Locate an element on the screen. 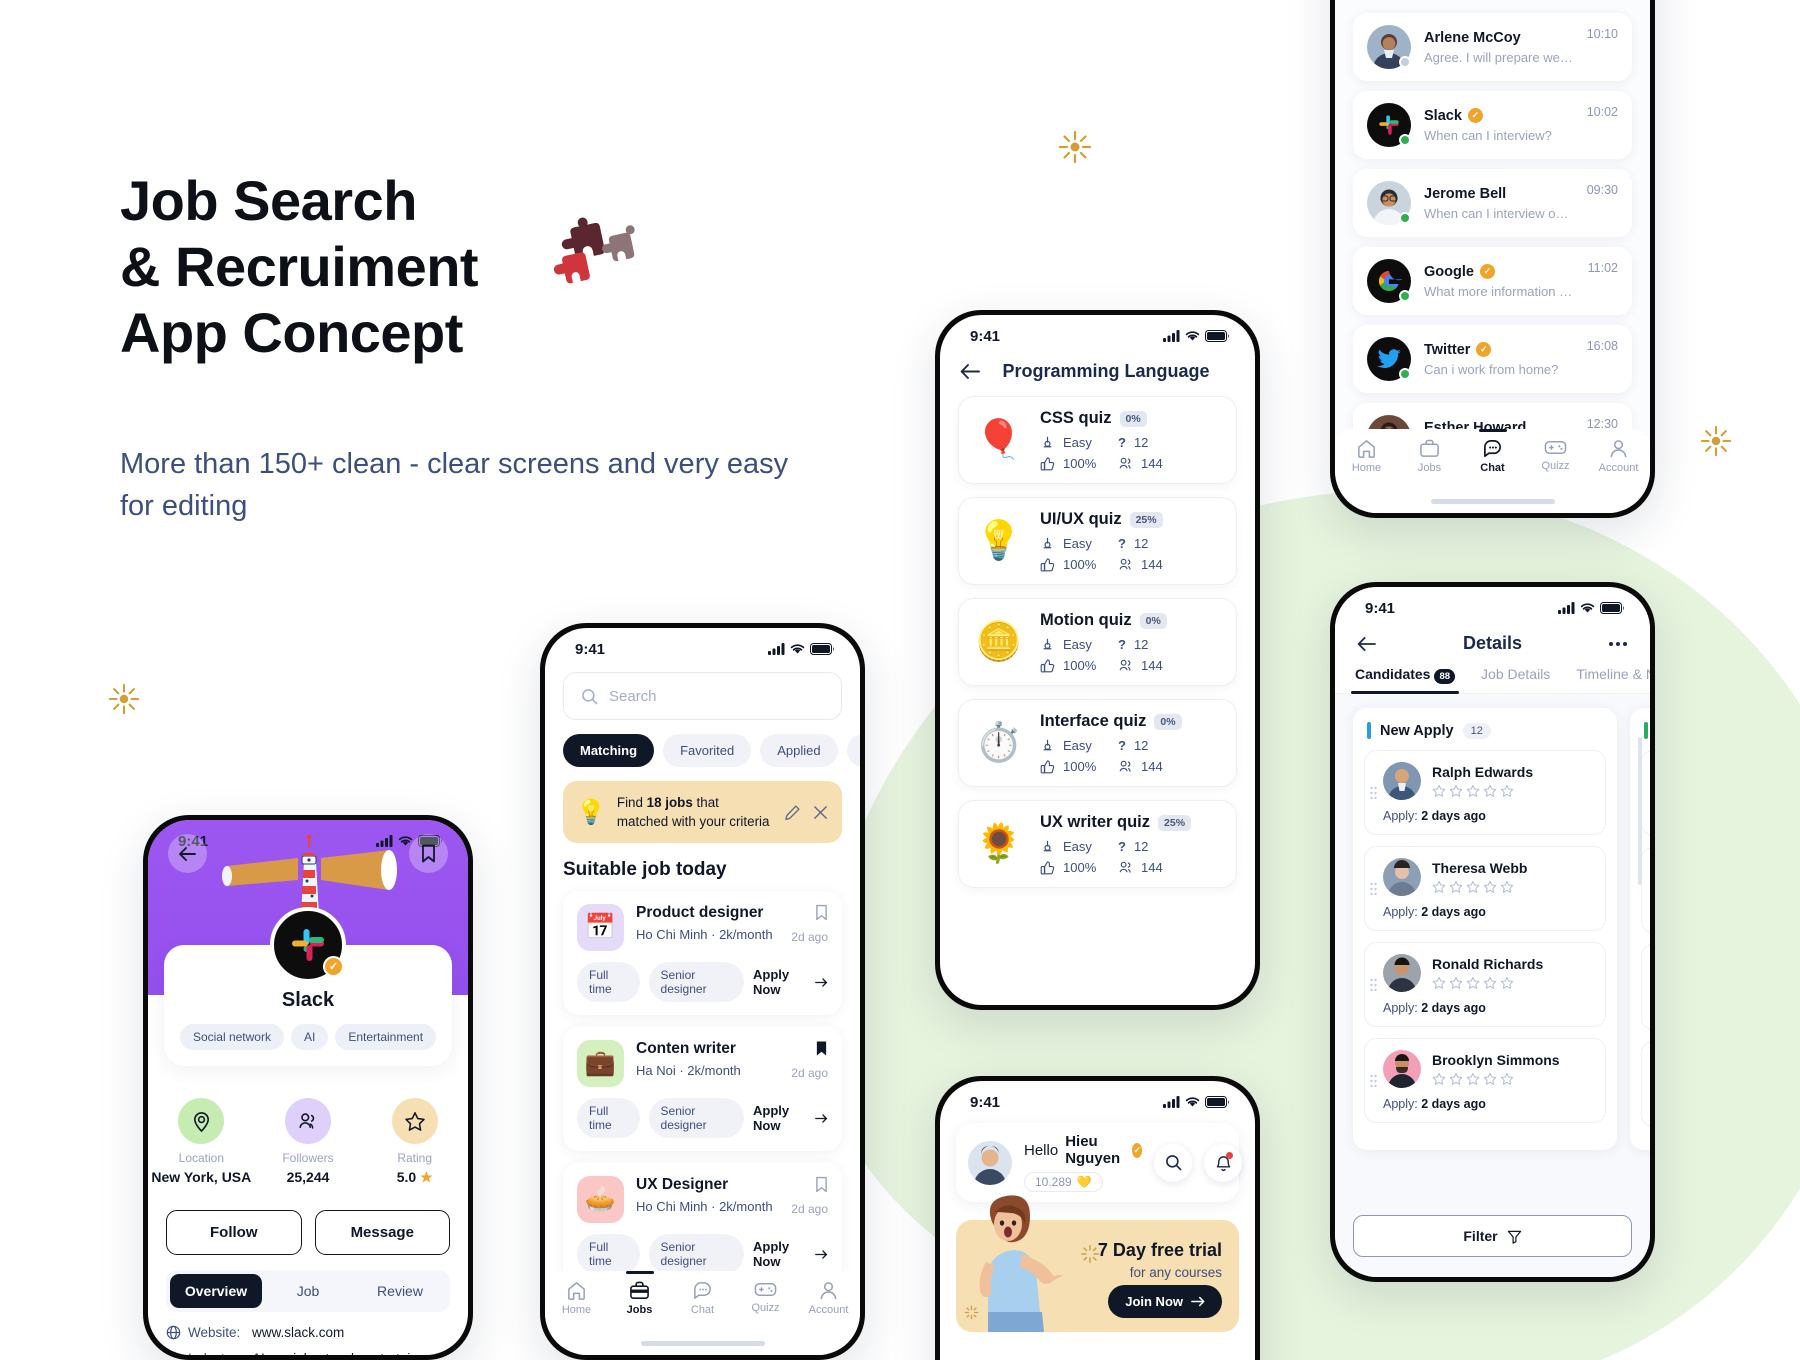  follow-button: Follow is located at coordinates (234, 1232).